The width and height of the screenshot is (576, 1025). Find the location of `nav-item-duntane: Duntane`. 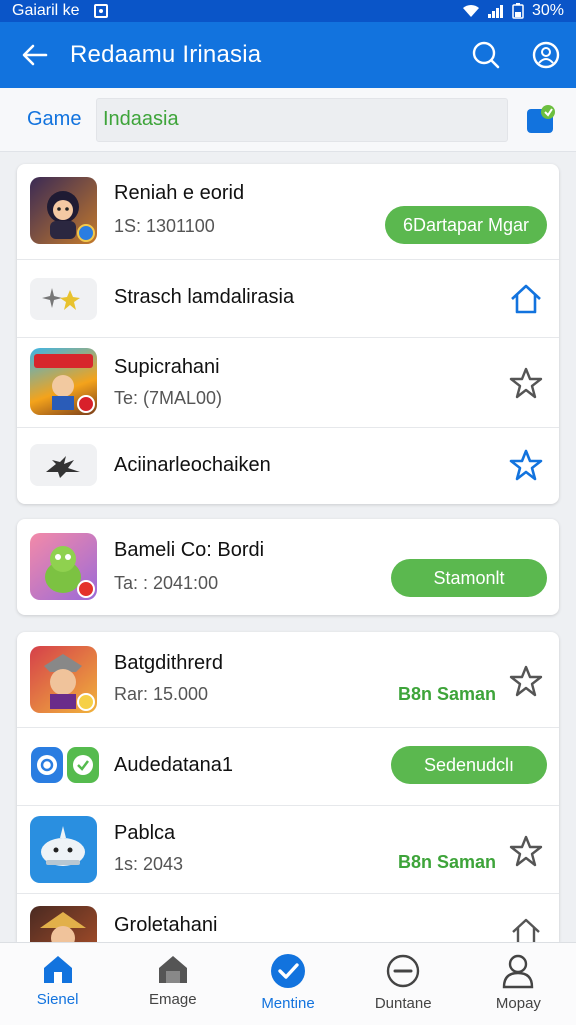

nav-item-duntane: Duntane is located at coordinates (403, 984).